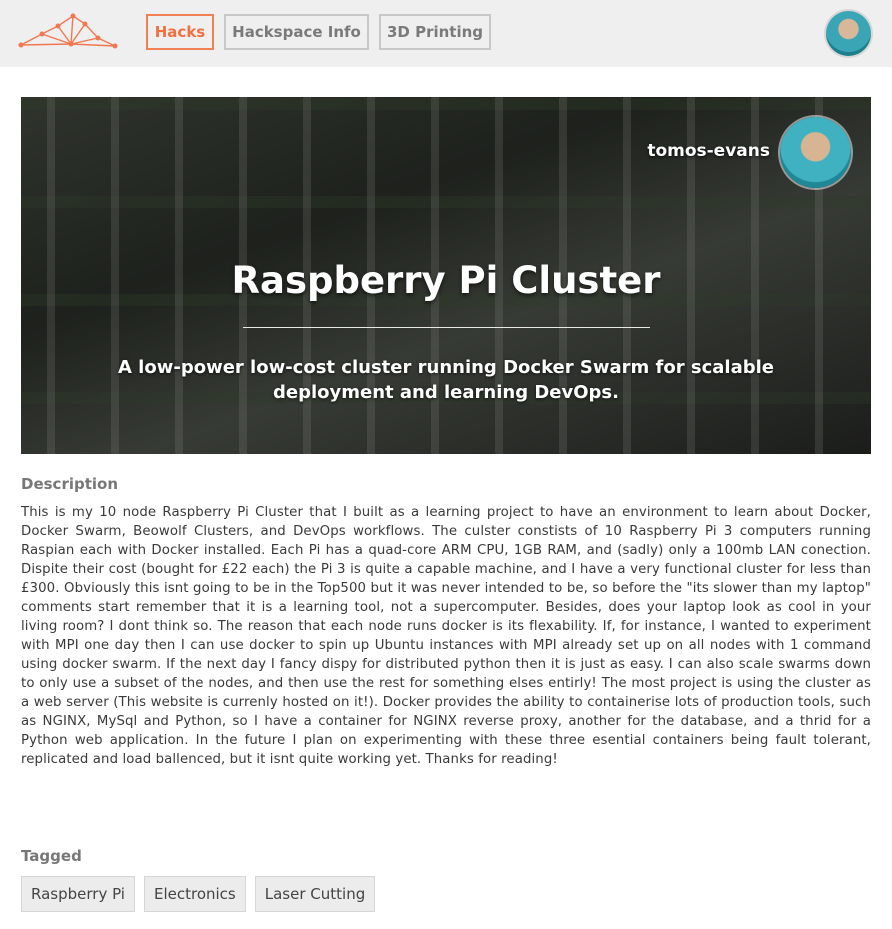 The height and width of the screenshot is (929, 892). What do you see at coordinates (194, 894) in the screenshot?
I see `tag-electronics: Electronics` at bounding box center [194, 894].